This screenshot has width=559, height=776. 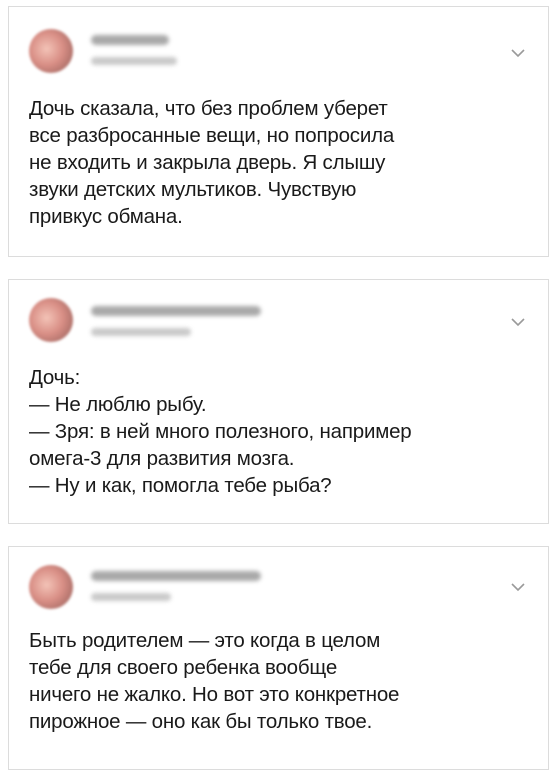 What do you see at coordinates (207, 162) in the screenshot?
I see `post-text-line: не входить и закрыла дверь. Я слышу` at bounding box center [207, 162].